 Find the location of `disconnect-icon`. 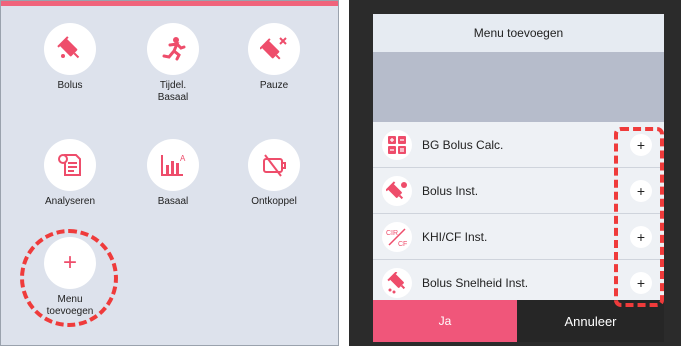

disconnect-icon is located at coordinates (274, 165).